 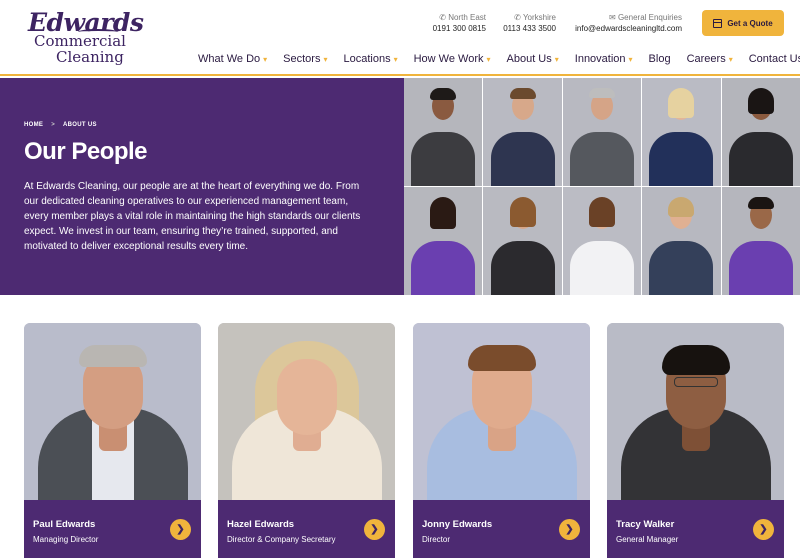 I want to click on contact-label: North East, so click(x=467, y=17).